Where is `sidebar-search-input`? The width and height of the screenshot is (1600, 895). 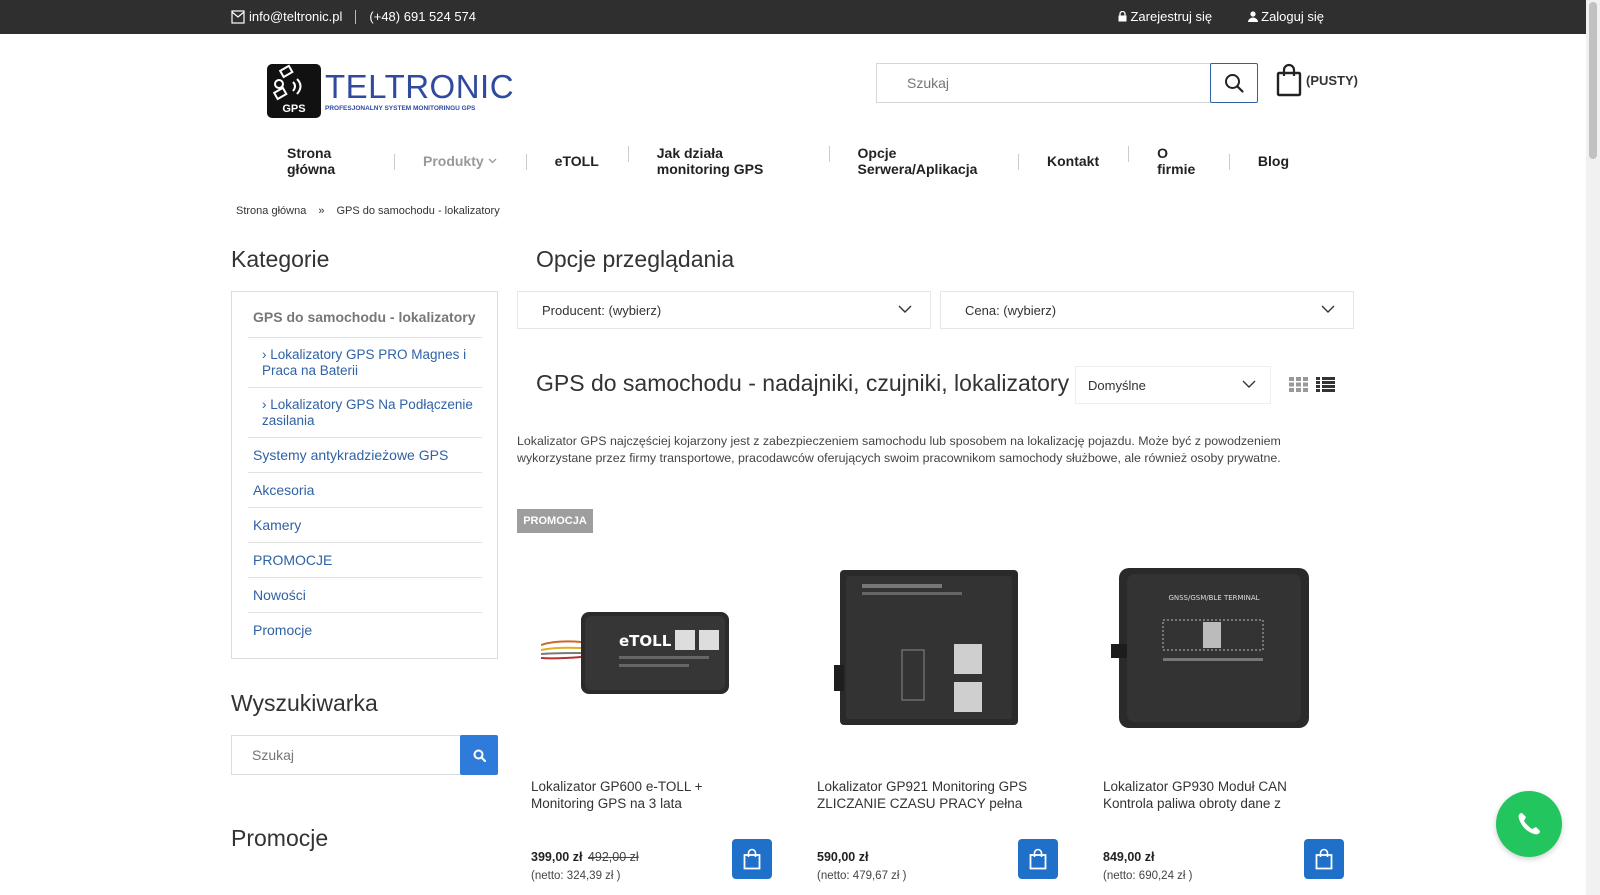 sidebar-search-input is located at coordinates (346, 755).